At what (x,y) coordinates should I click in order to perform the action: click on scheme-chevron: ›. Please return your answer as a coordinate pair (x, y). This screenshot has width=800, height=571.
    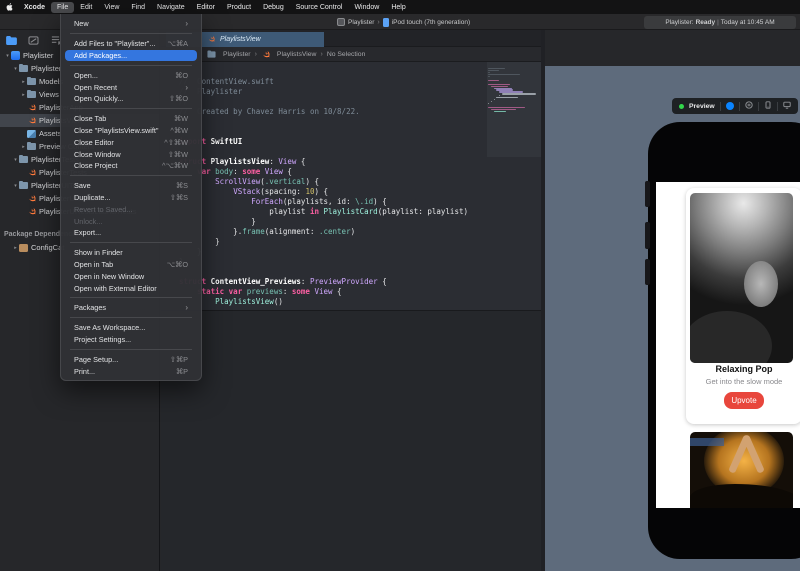
    Looking at the image, I should click on (378, 22).